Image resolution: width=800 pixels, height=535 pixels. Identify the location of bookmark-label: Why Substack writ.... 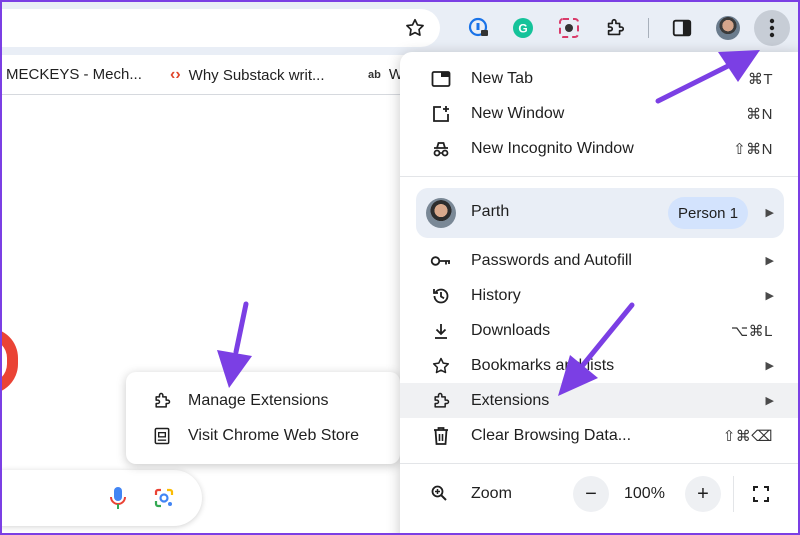
(256, 75).